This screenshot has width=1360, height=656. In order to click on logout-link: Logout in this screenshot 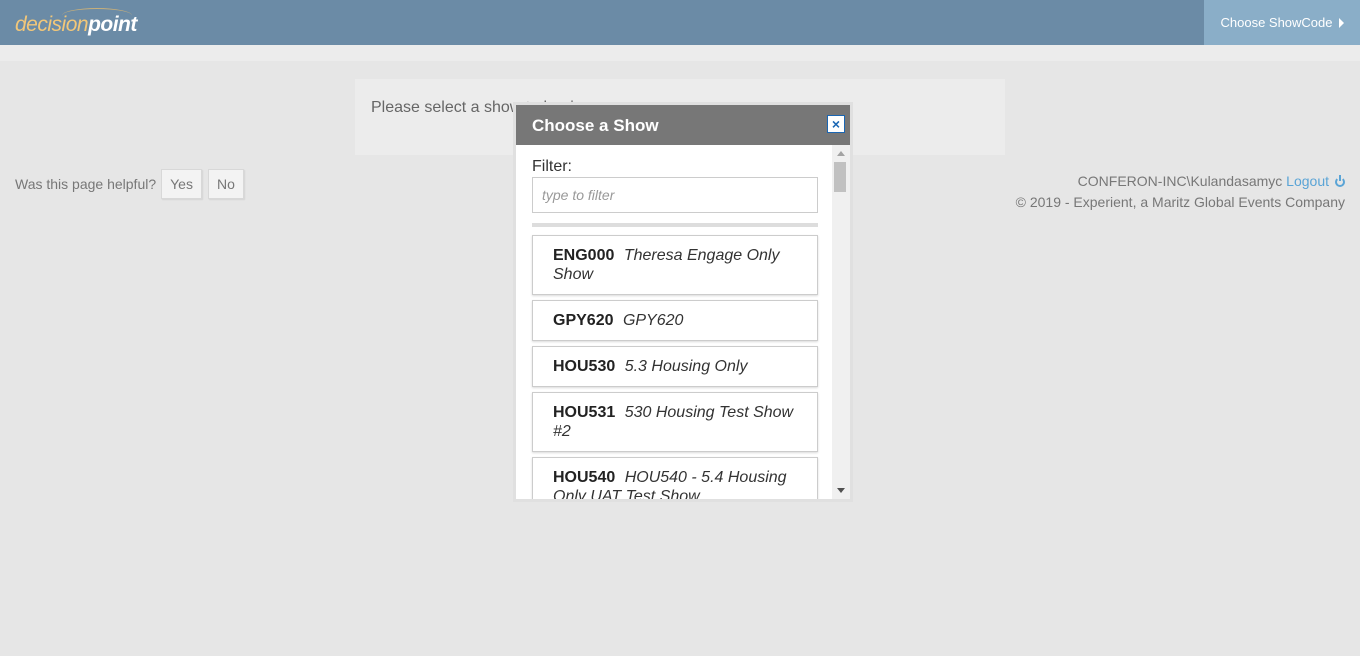, I will do `click(1307, 181)`.